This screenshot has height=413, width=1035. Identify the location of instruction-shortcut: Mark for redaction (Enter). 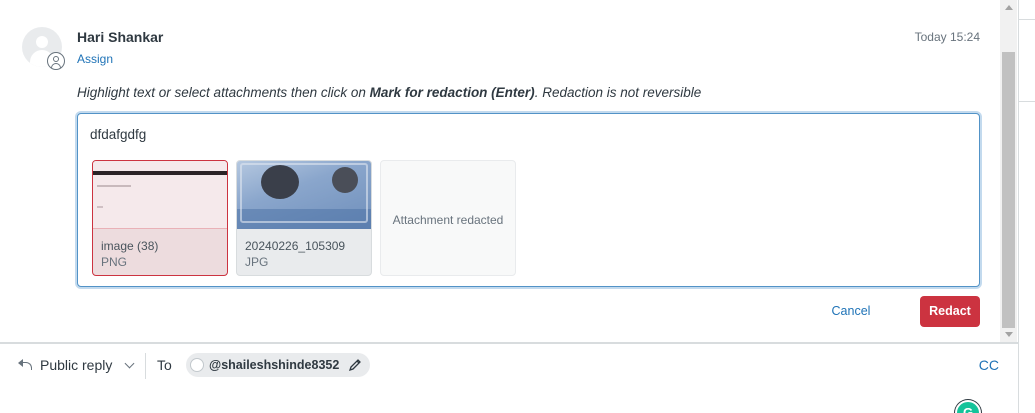
(452, 92).